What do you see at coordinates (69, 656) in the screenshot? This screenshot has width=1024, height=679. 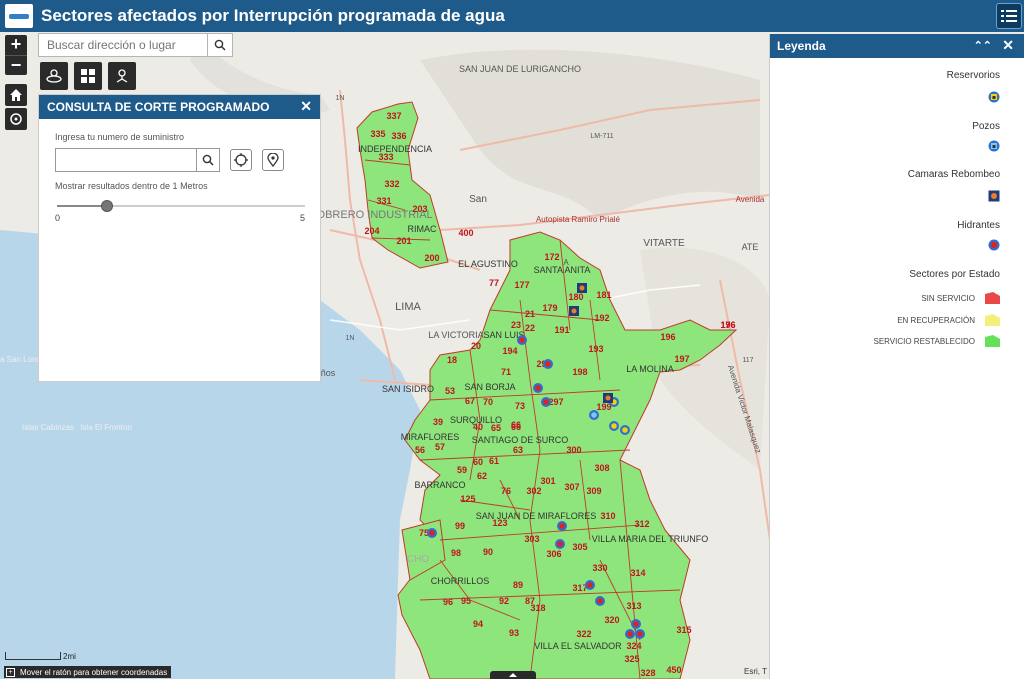 I see `scale-label: 2mi` at bounding box center [69, 656].